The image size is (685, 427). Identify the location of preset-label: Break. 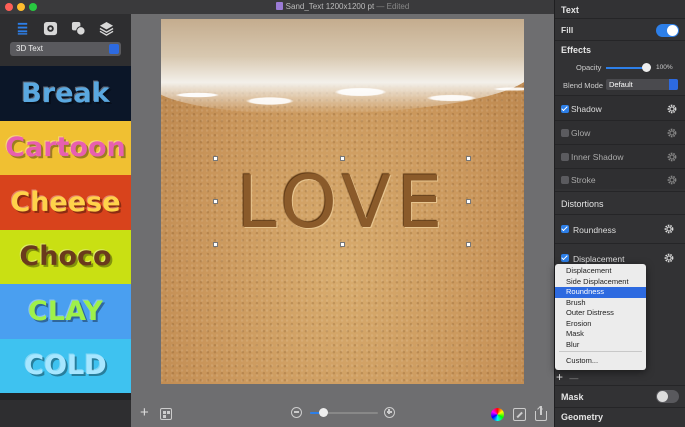
(65, 93).